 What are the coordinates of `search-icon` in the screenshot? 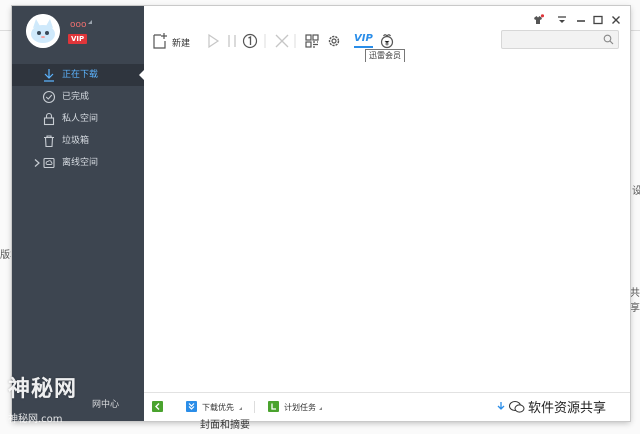 It's located at (608, 39).